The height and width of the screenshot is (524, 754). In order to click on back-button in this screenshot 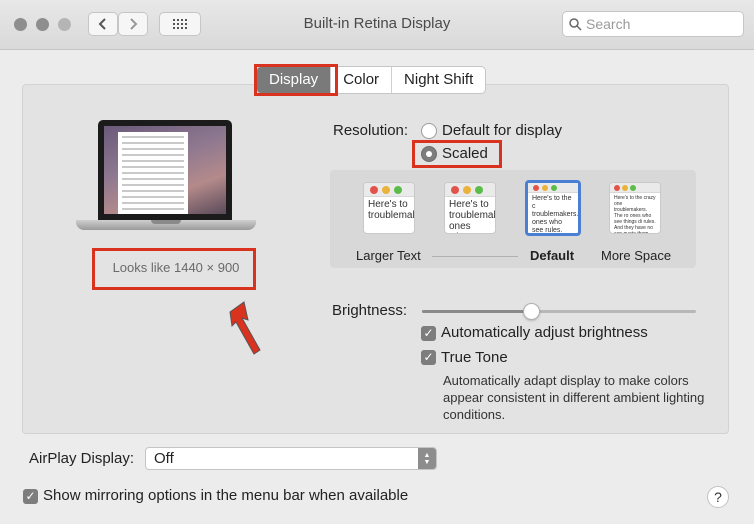, I will do `click(103, 24)`.